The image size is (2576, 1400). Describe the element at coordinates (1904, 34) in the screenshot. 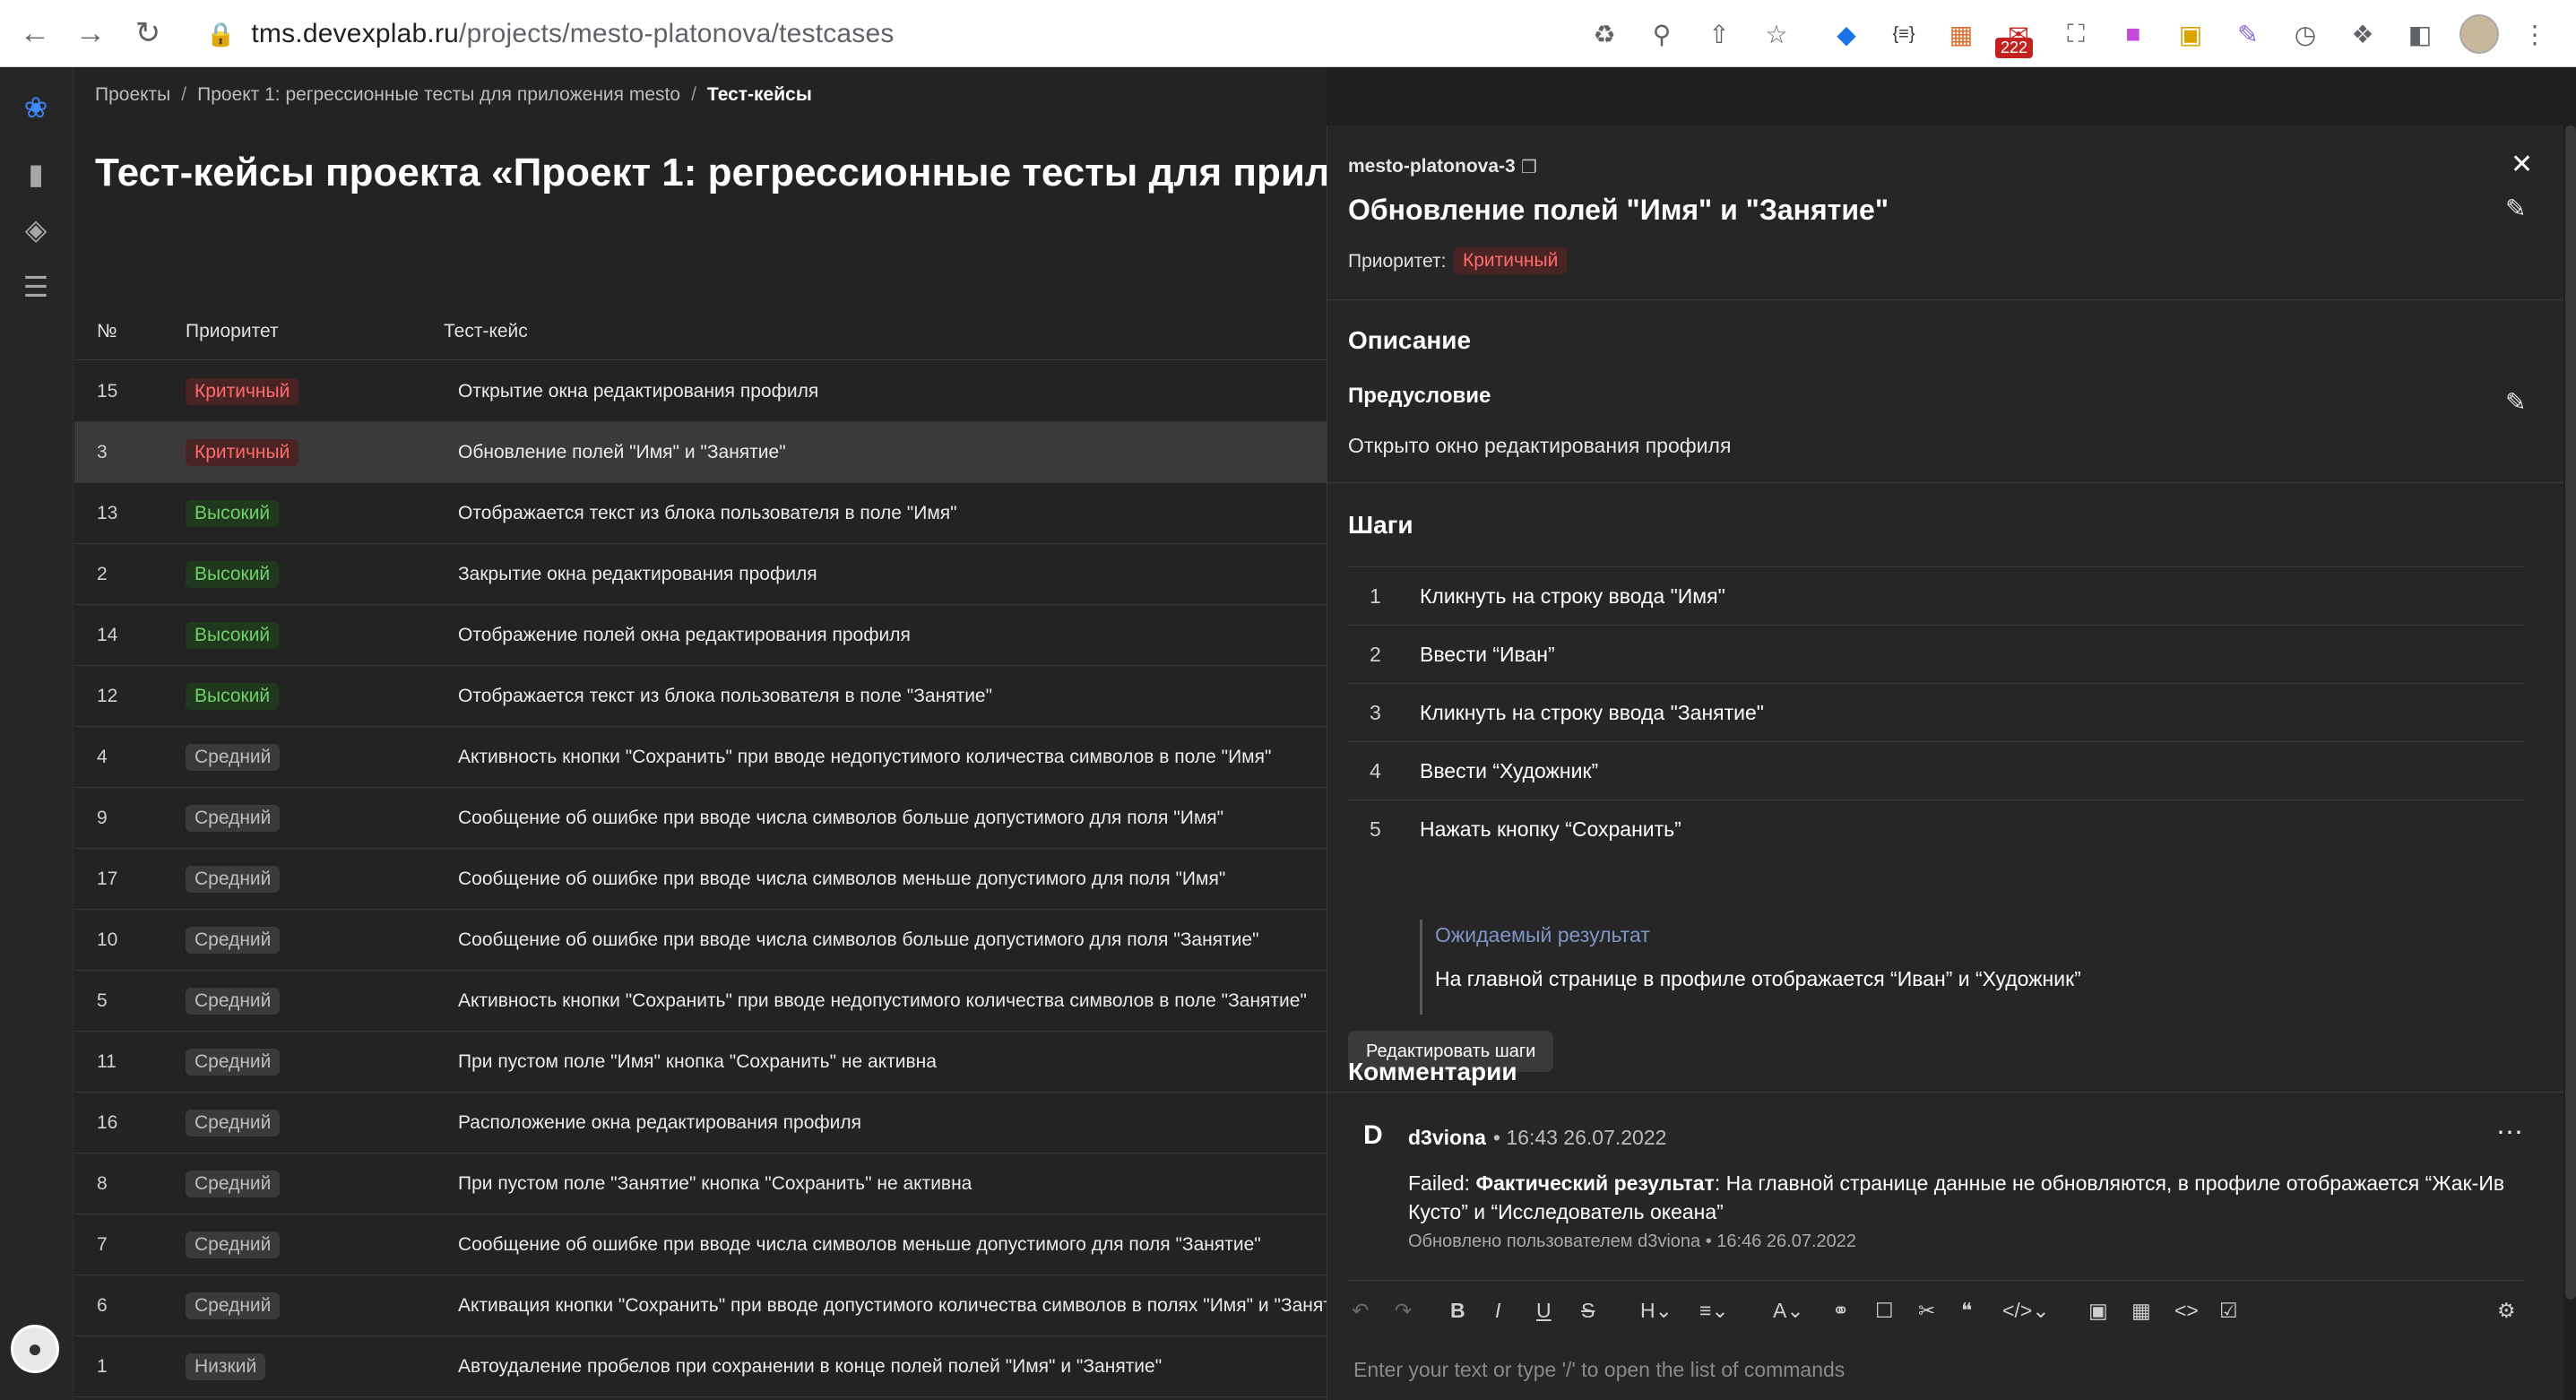

I see `extension-json-icon: {≡}` at that location.